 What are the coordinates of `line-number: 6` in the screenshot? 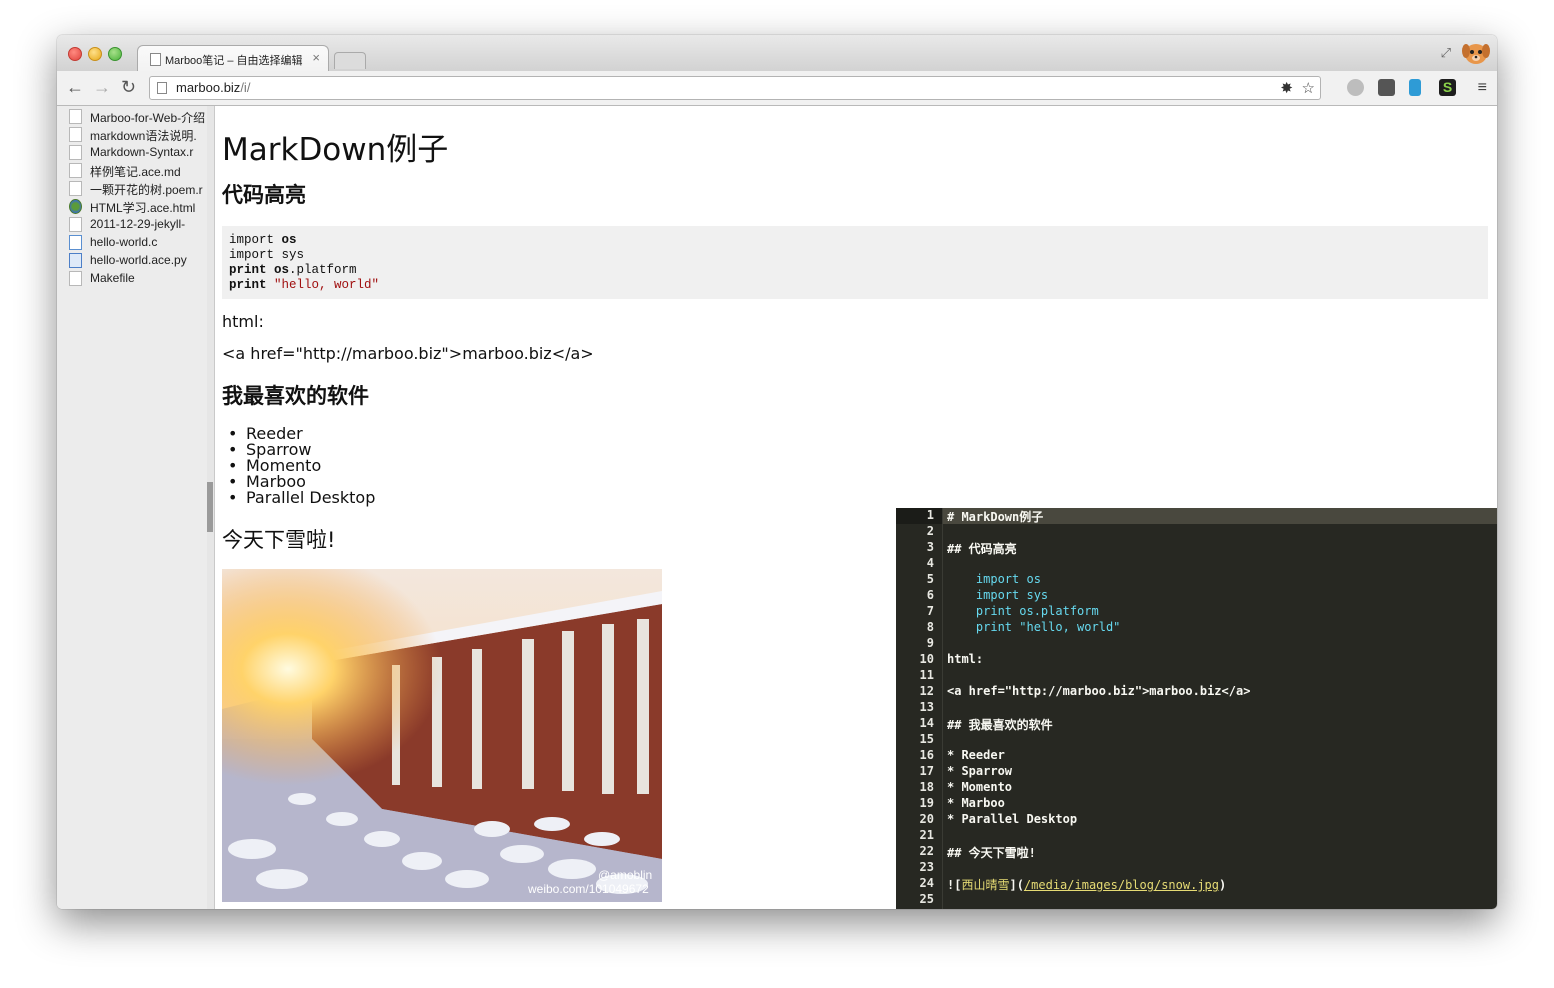 It's located at (930, 595).